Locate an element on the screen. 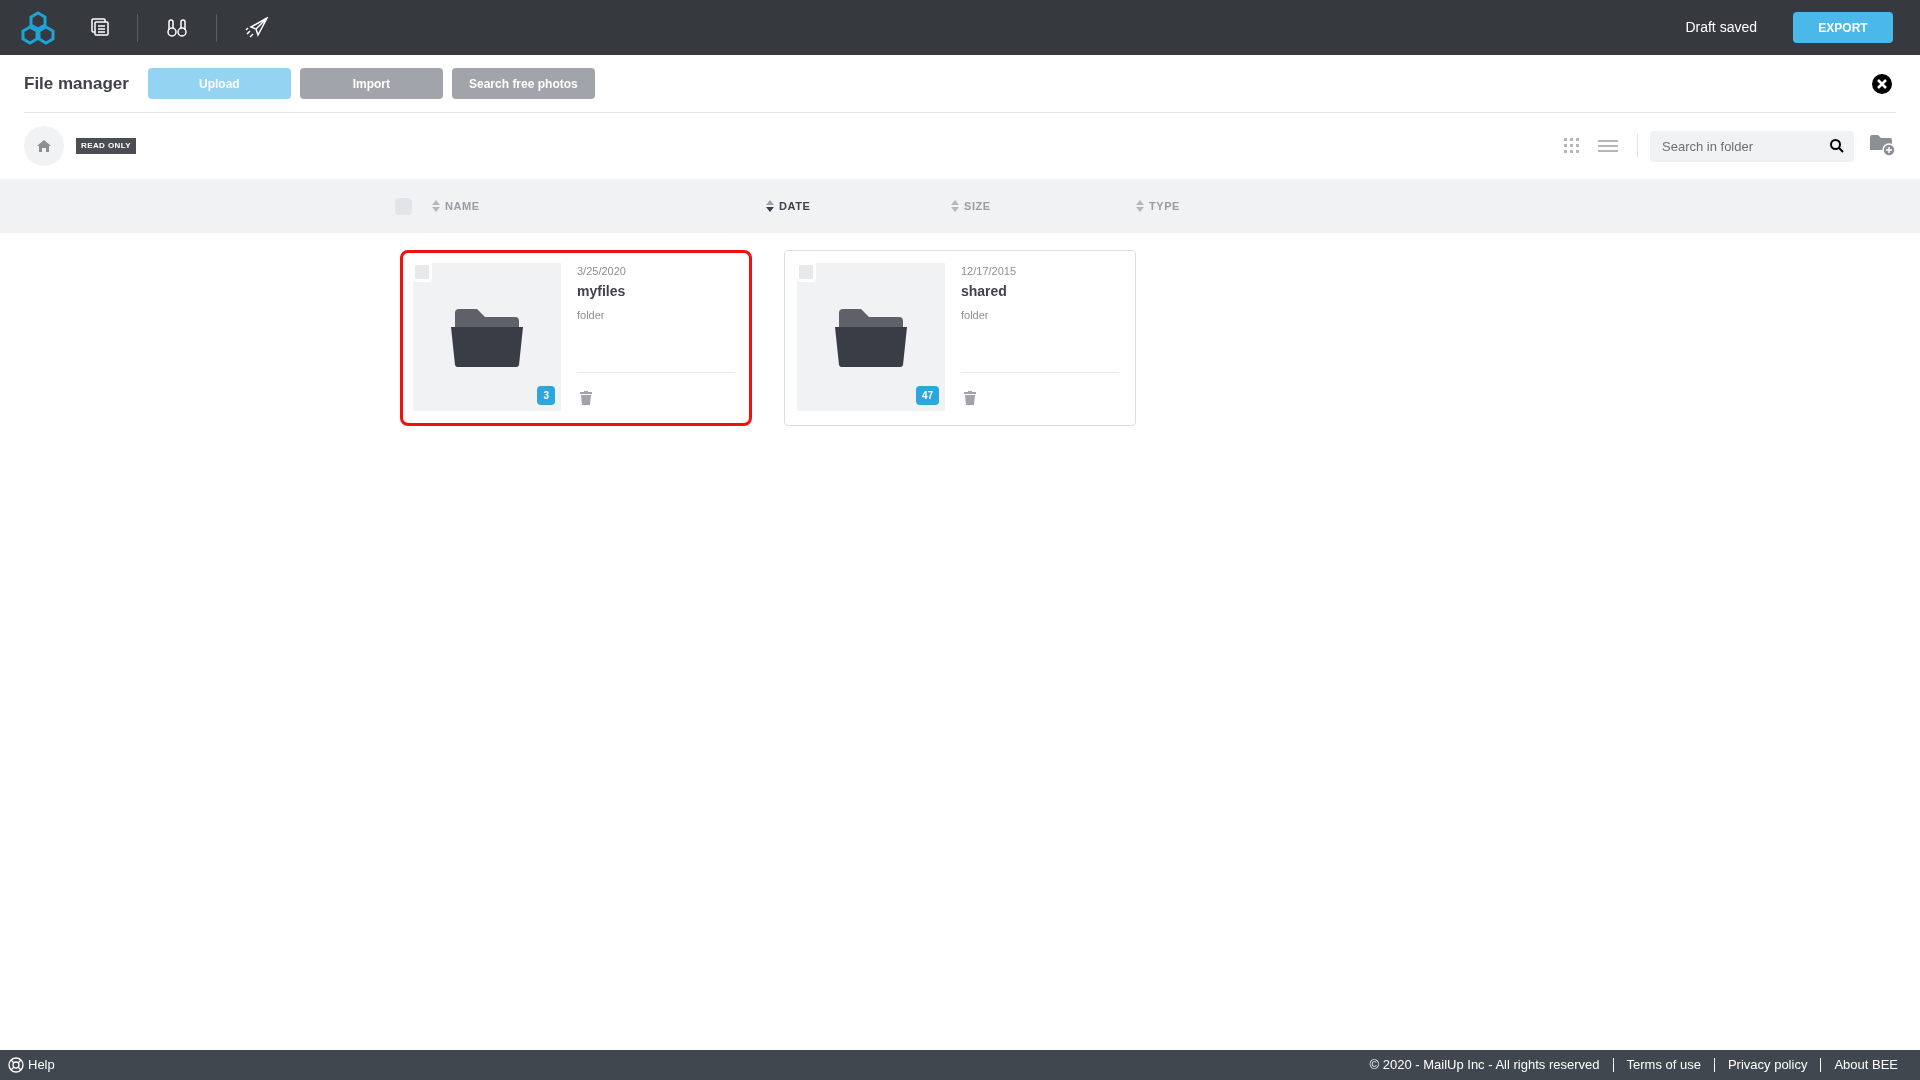 The image size is (1920, 1080). footer-link: Privacy policy is located at coordinates (1767, 1065).